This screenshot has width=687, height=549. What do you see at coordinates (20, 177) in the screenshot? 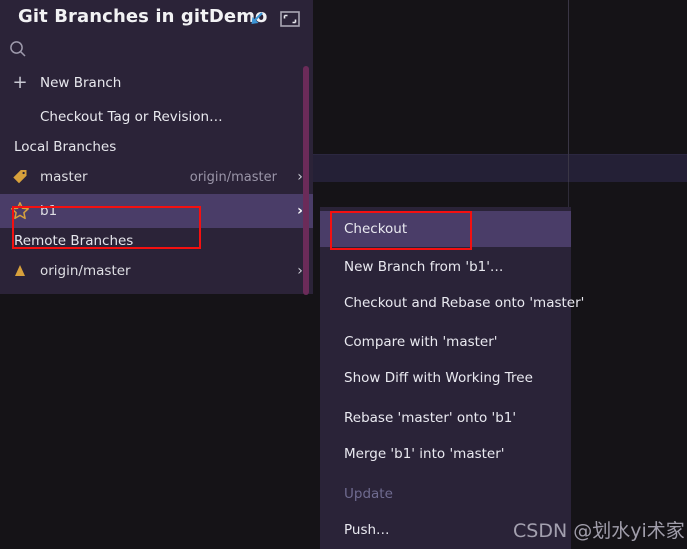
I see `tag-icon` at bounding box center [20, 177].